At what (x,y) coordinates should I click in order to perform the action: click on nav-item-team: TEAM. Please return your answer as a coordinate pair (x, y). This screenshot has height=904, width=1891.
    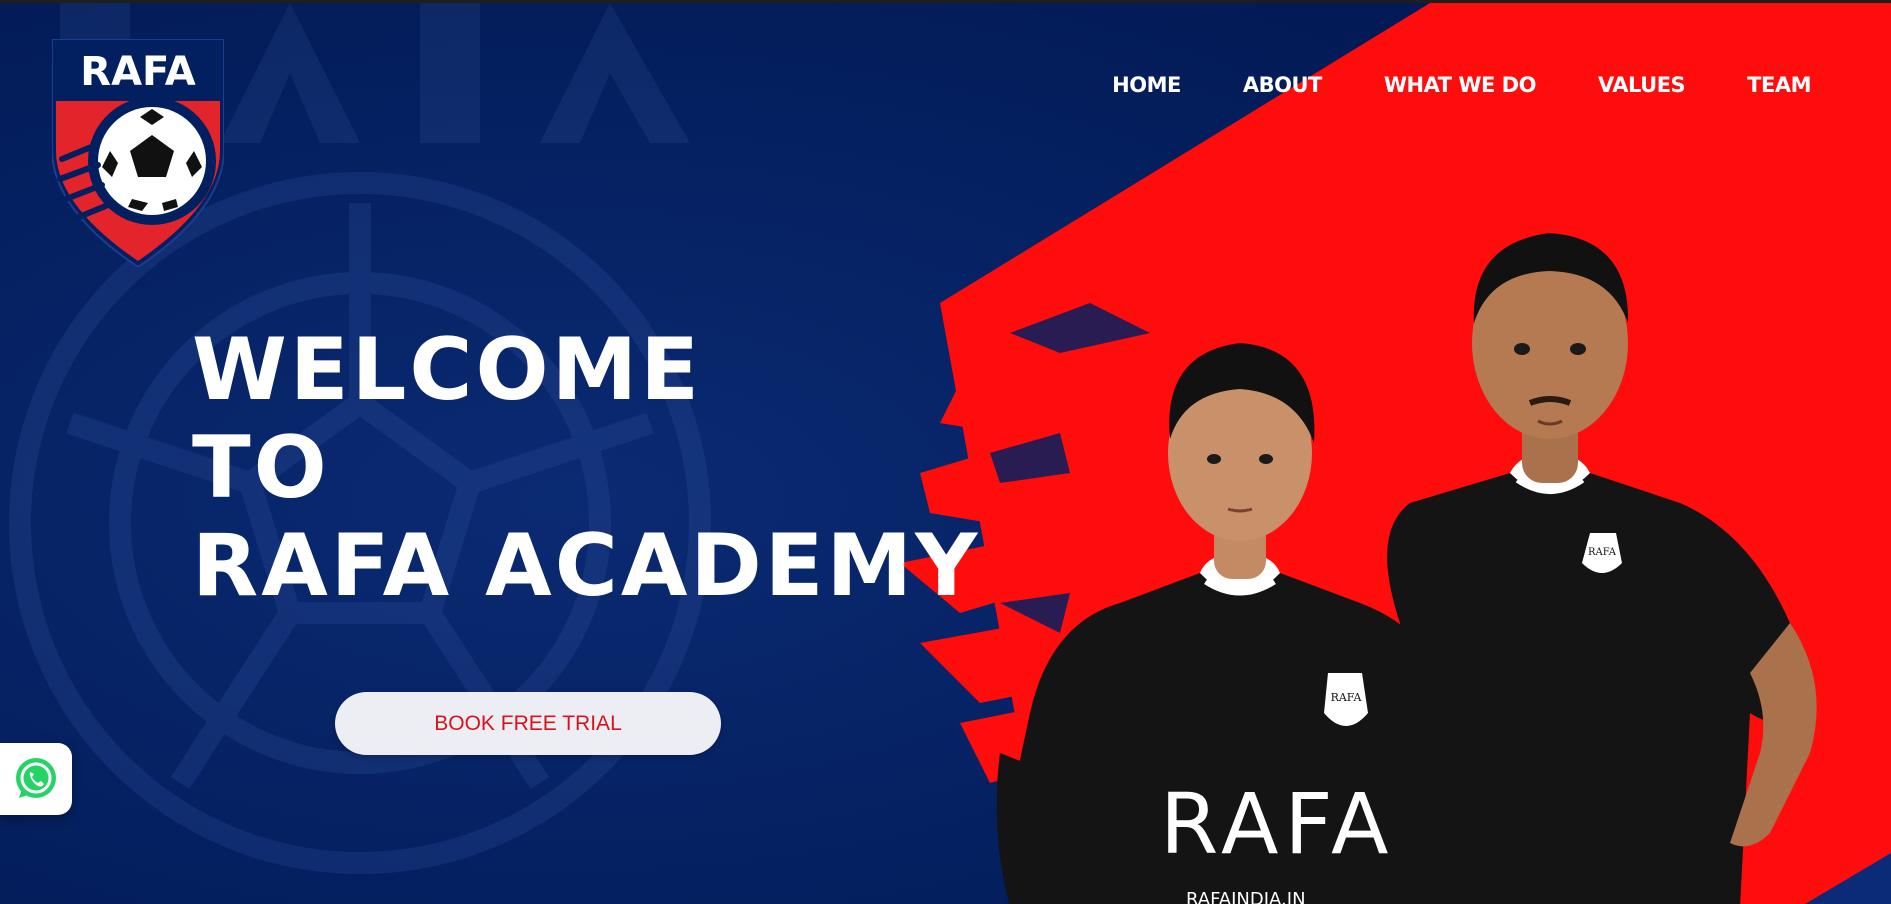
    Looking at the image, I should click on (1779, 85).